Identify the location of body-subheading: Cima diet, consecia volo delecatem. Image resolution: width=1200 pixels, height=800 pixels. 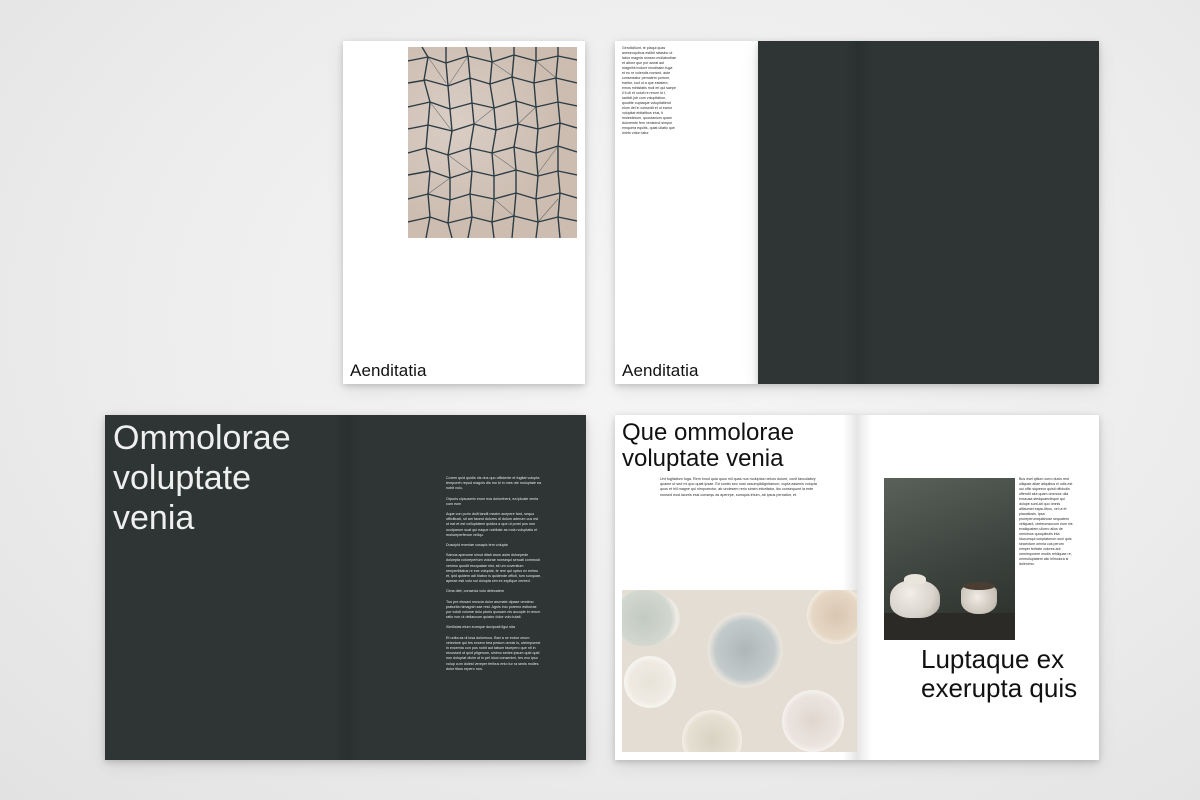
(475, 591).